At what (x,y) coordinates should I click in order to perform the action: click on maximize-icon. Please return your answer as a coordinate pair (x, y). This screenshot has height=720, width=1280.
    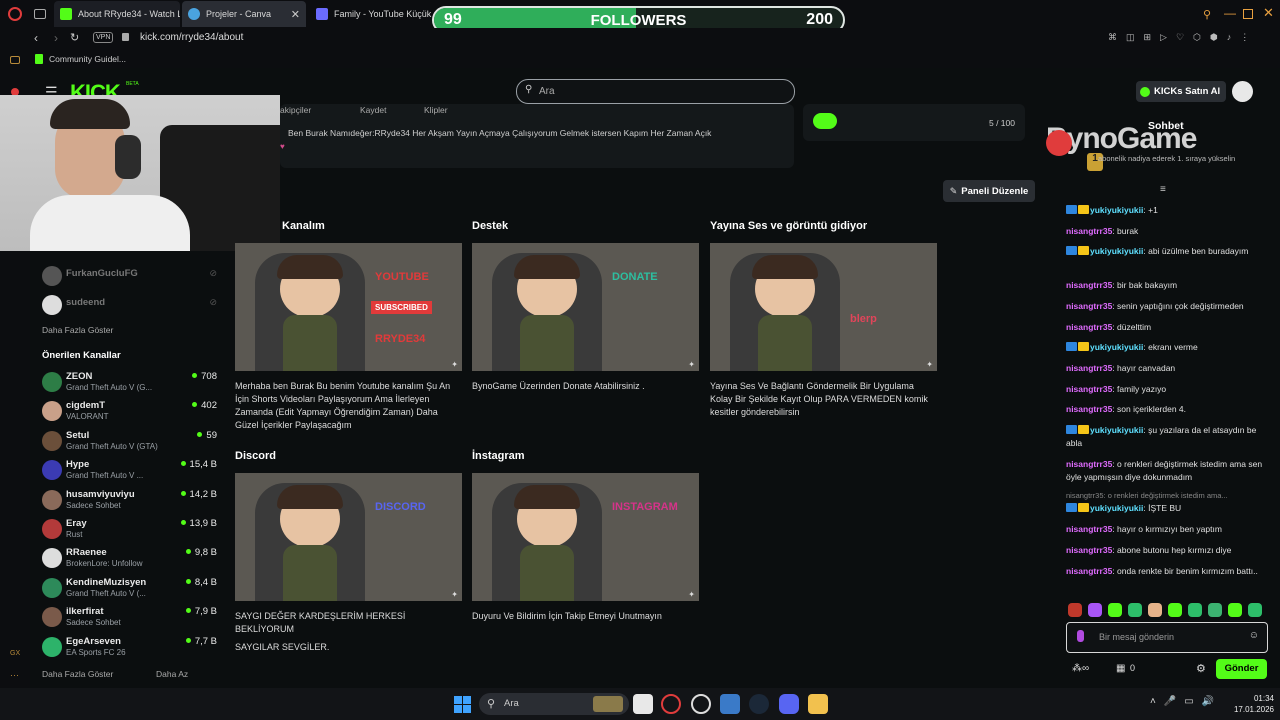
    Looking at the image, I should click on (1248, 14).